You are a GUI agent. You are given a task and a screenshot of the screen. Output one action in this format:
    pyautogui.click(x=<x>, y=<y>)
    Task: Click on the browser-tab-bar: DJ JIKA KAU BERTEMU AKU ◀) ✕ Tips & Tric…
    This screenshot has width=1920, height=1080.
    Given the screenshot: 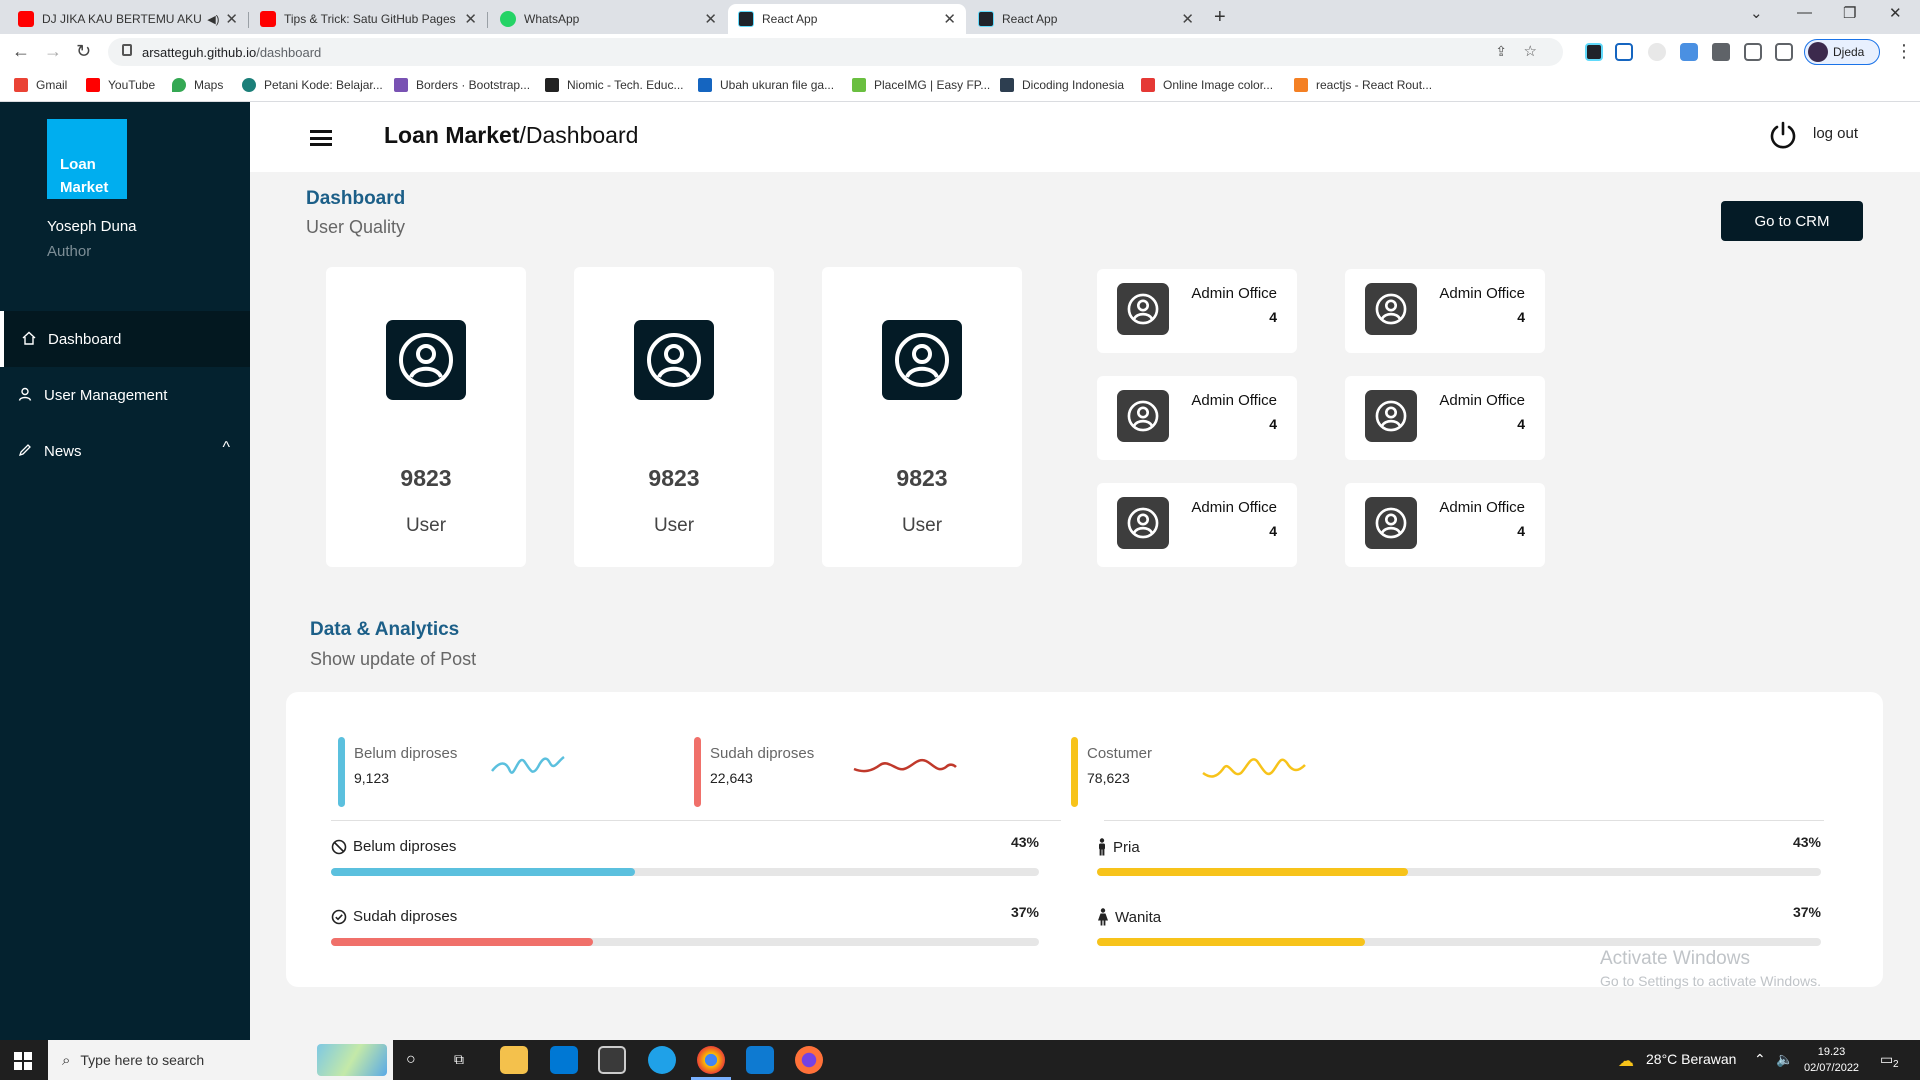 What is the action you would take?
    pyautogui.click(x=960, y=17)
    